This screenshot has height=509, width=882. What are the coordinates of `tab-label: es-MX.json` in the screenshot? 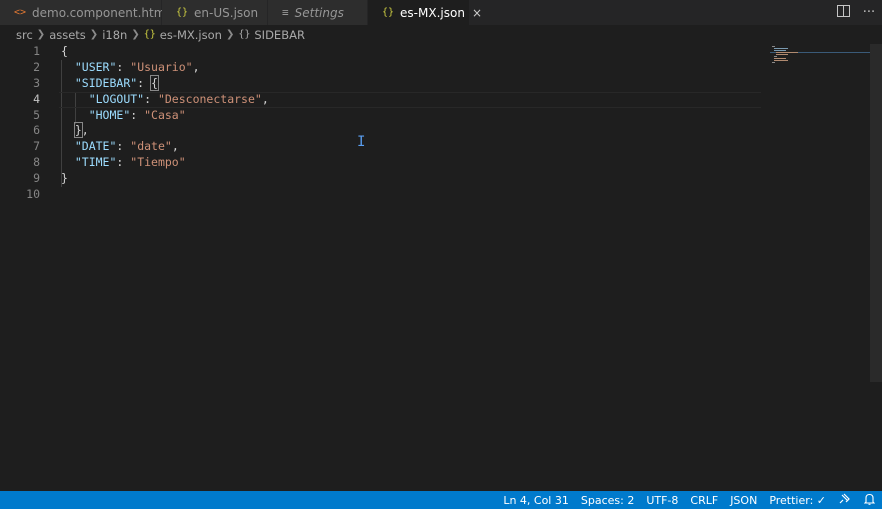 It's located at (432, 12).